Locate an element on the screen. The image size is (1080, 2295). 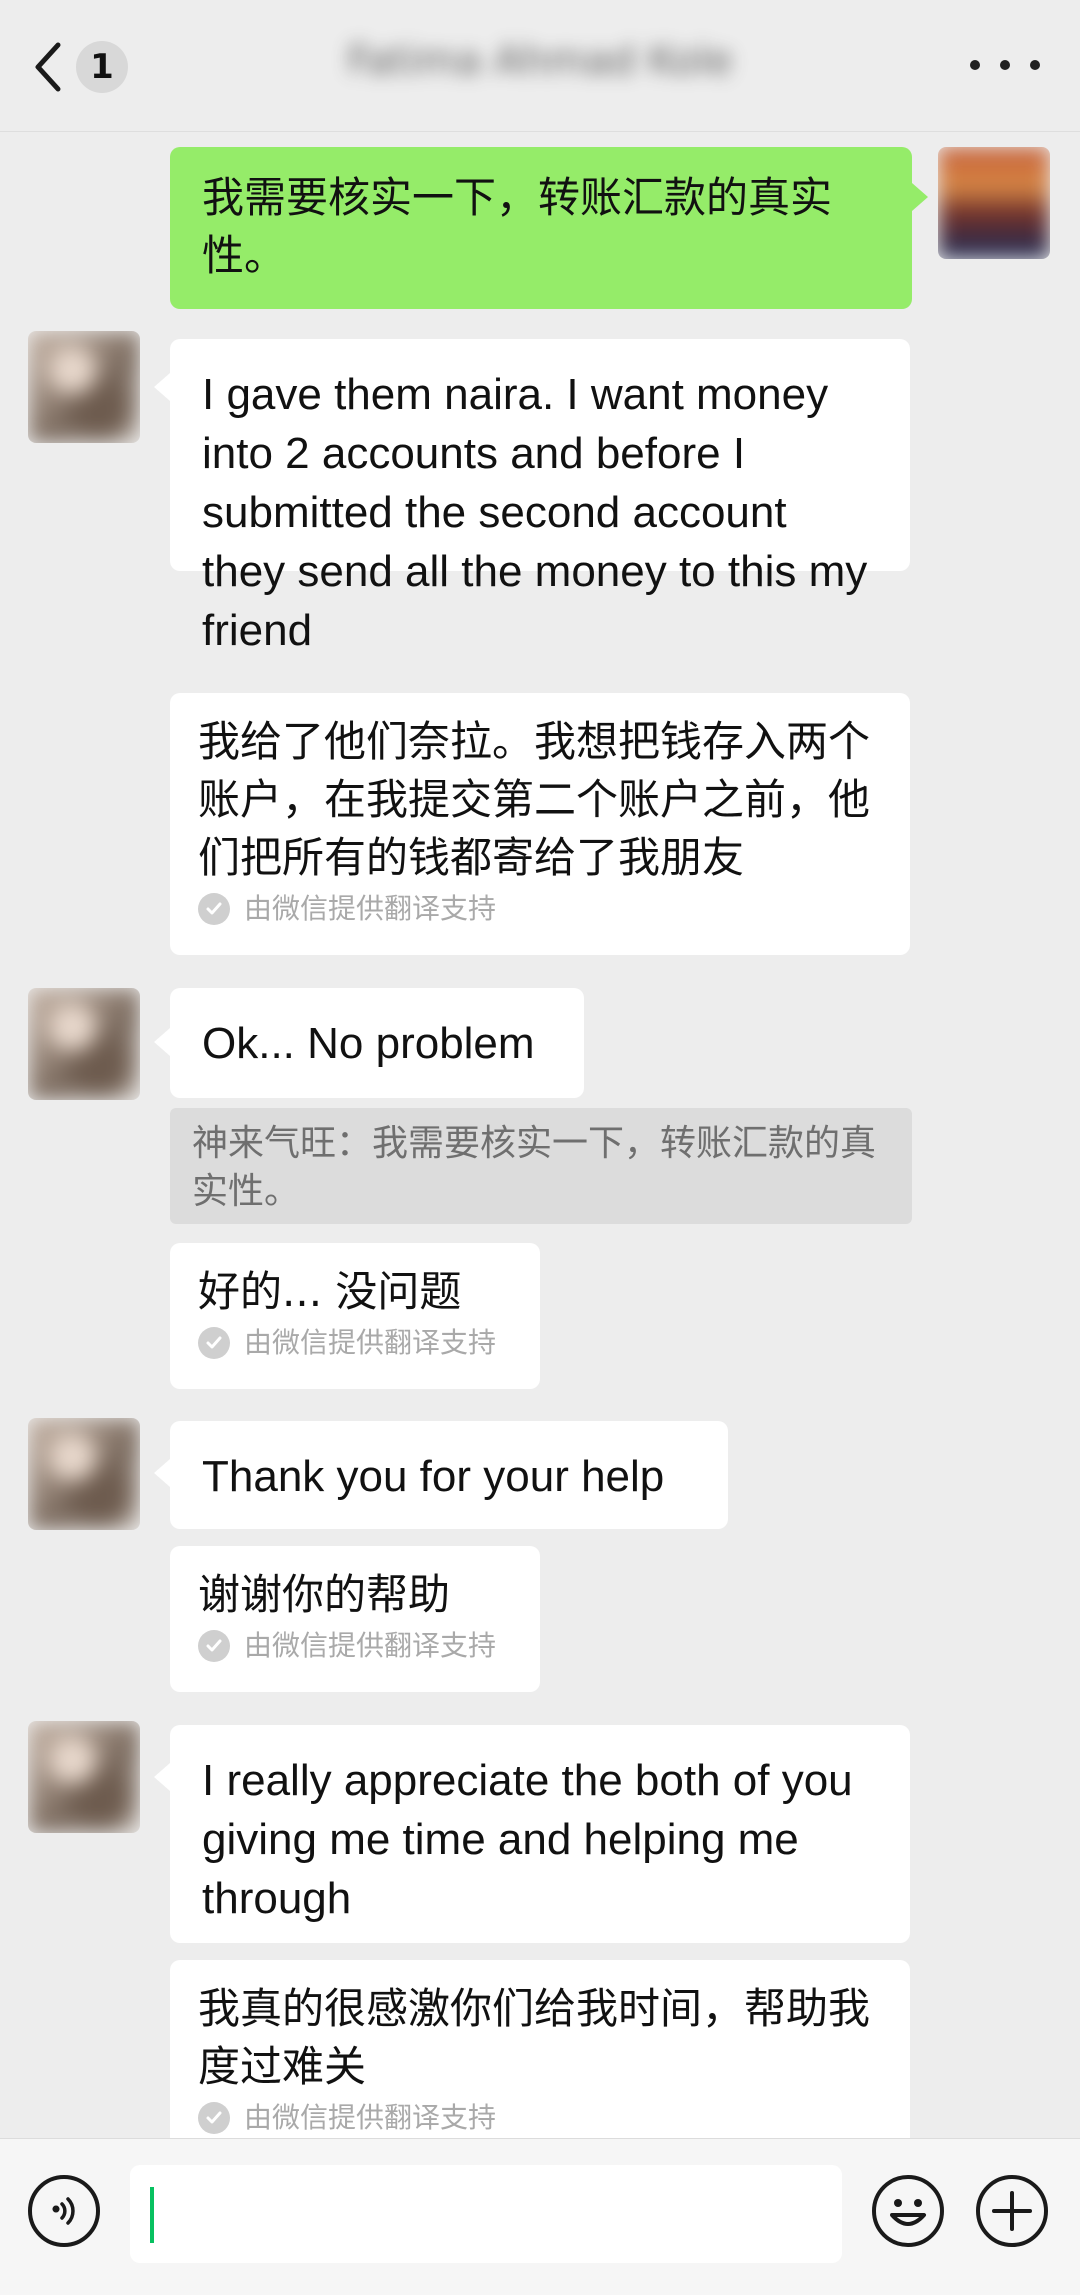
emoji-button is located at coordinates (908, 2211).